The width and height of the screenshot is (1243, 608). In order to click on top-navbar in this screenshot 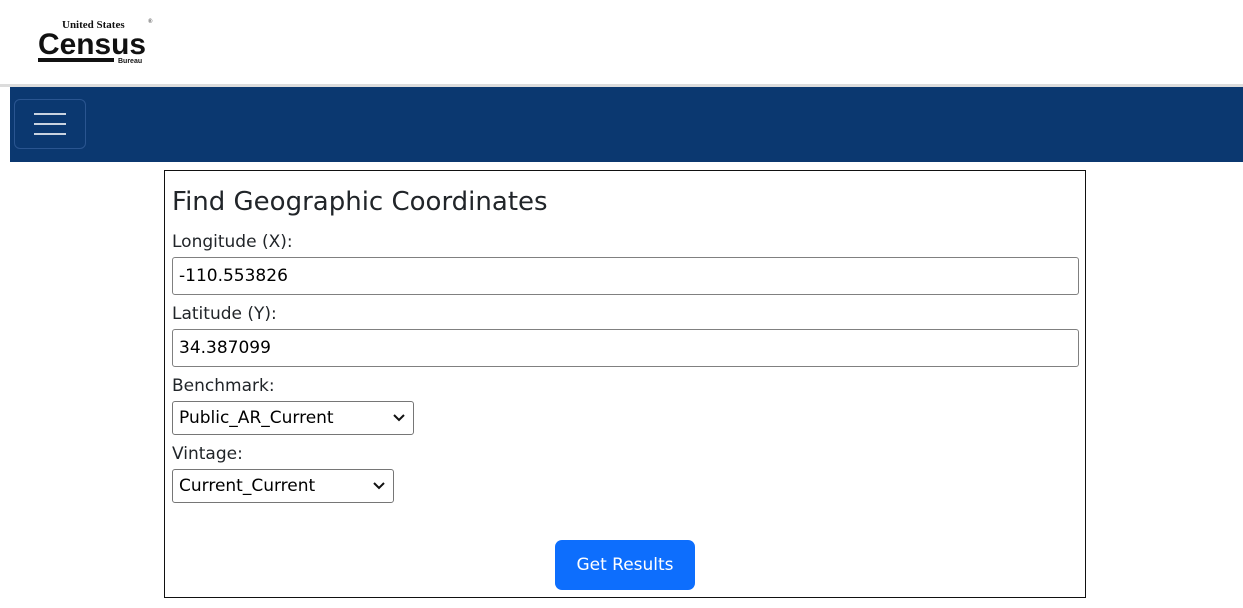, I will do `click(626, 124)`.